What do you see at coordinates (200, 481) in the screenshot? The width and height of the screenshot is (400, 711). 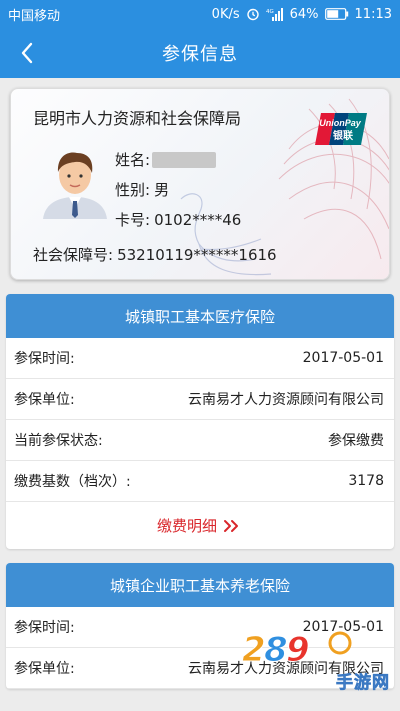 I see `list-item: 缴费基数（档次）: 3178` at bounding box center [200, 481].